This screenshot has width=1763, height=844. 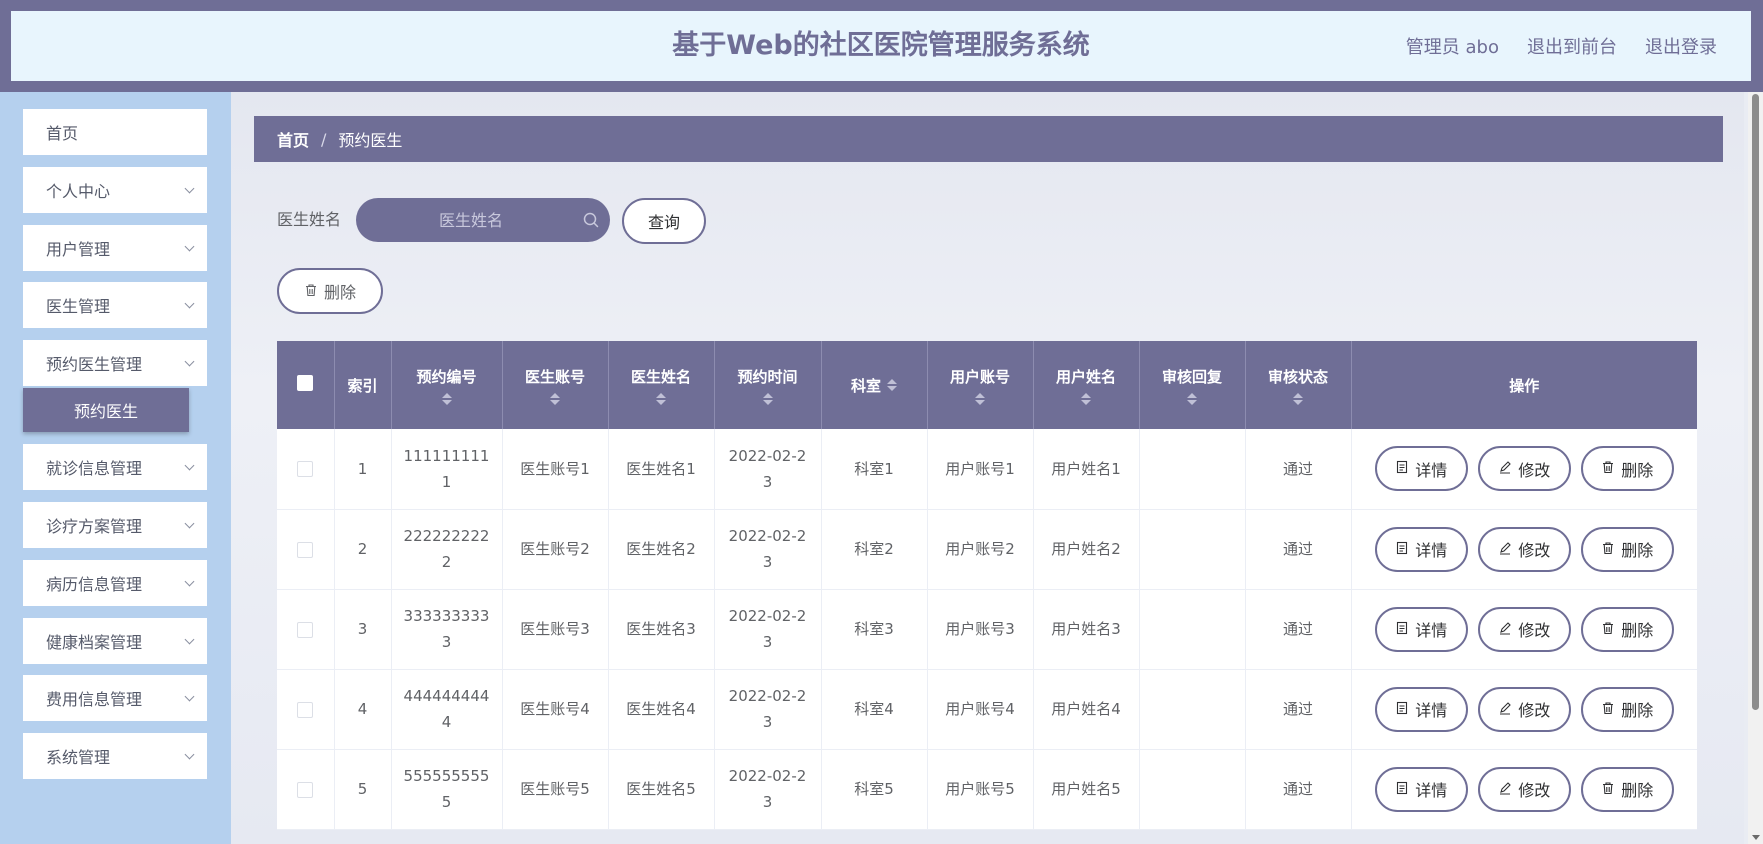 I want to click on doctor-name-search-input, so click(x=461, y=220).